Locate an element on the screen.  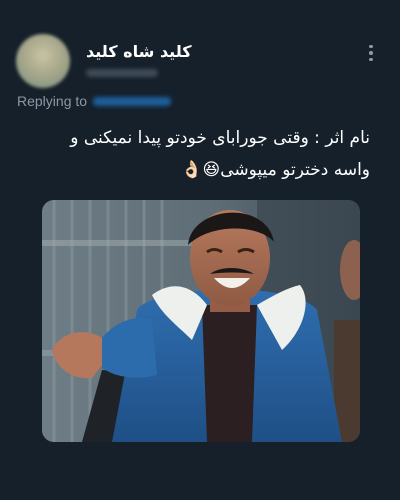
mention-link-redacted is located at coordinates (132, 101).